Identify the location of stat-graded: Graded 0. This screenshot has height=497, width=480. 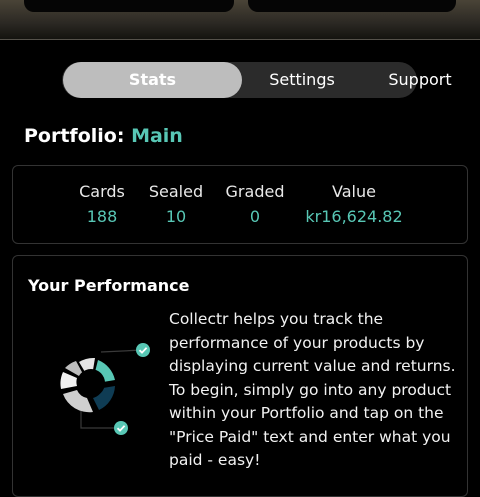
(255, 204).